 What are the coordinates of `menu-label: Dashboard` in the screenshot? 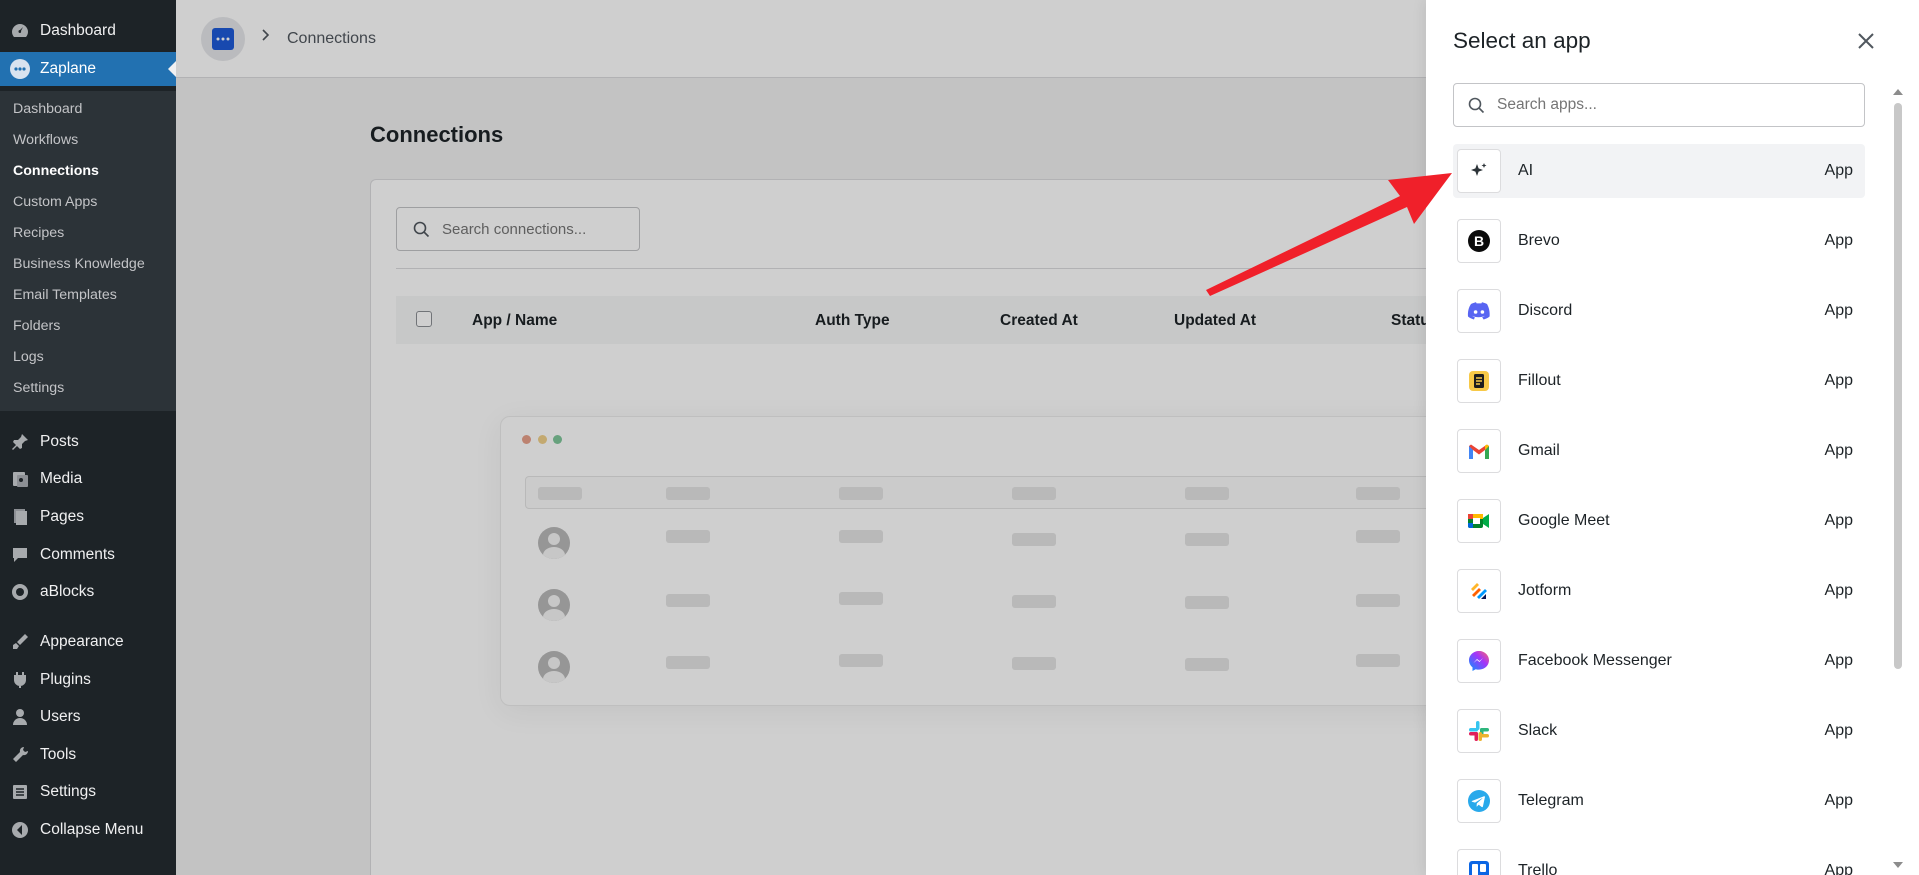 It's located at (78, 30).